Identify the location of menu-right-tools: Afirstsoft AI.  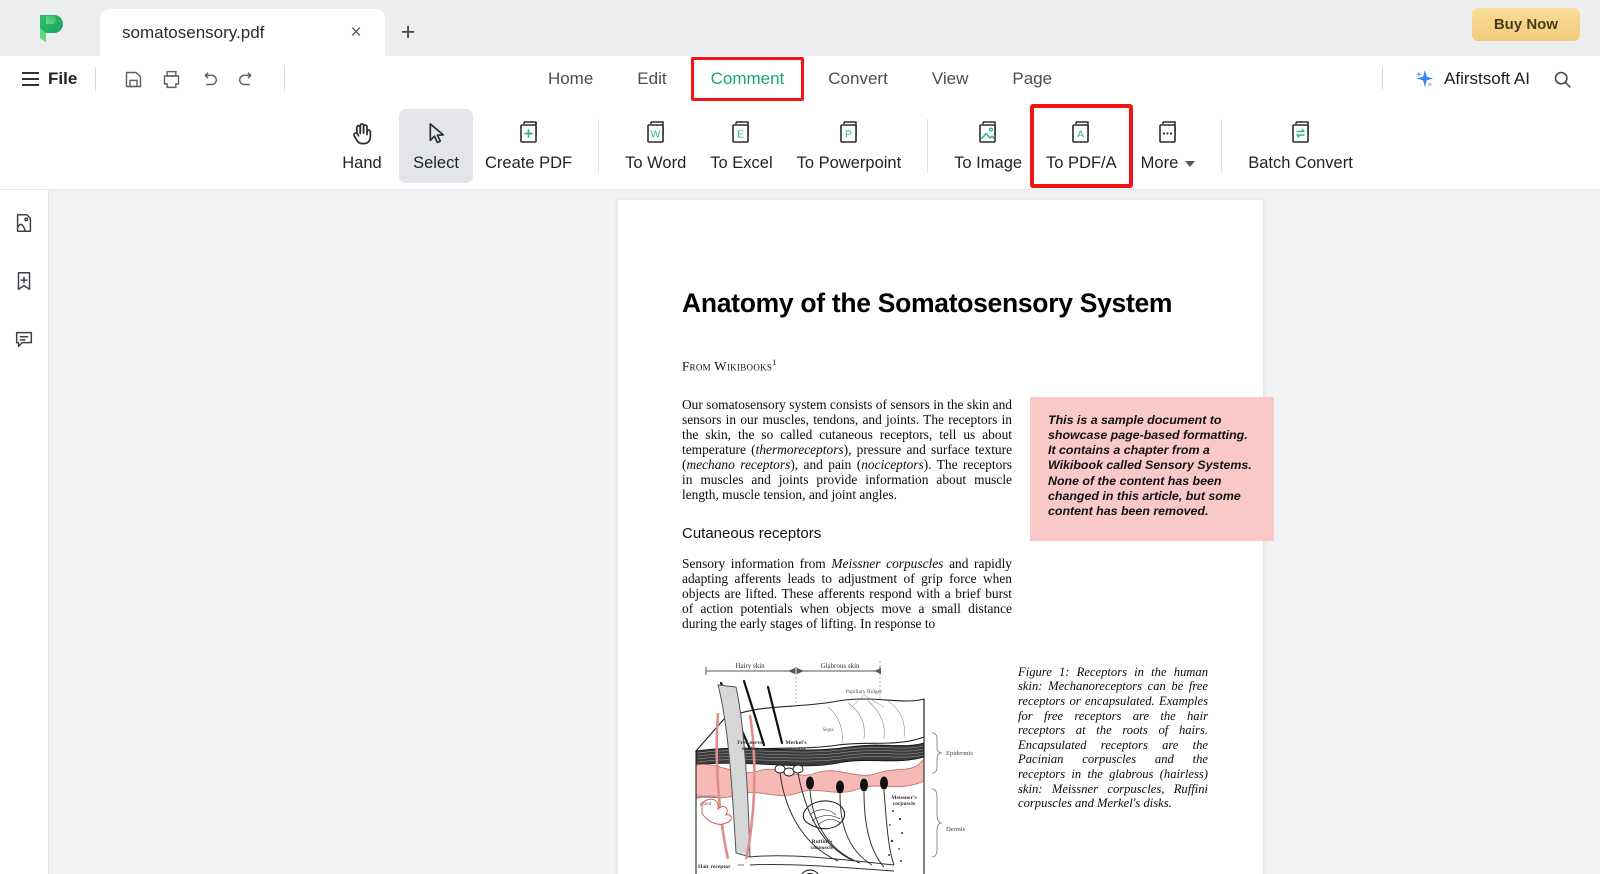
(1473, 79).